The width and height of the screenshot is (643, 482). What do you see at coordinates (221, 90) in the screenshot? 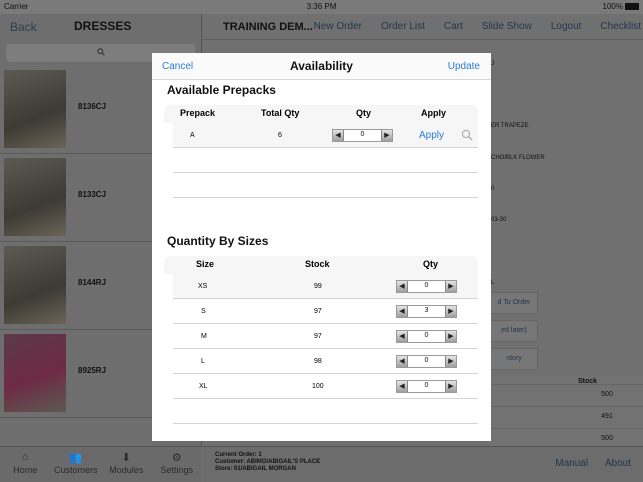
I see `prepacks-title: Available Prepacks` at bounding box center [221, 90].